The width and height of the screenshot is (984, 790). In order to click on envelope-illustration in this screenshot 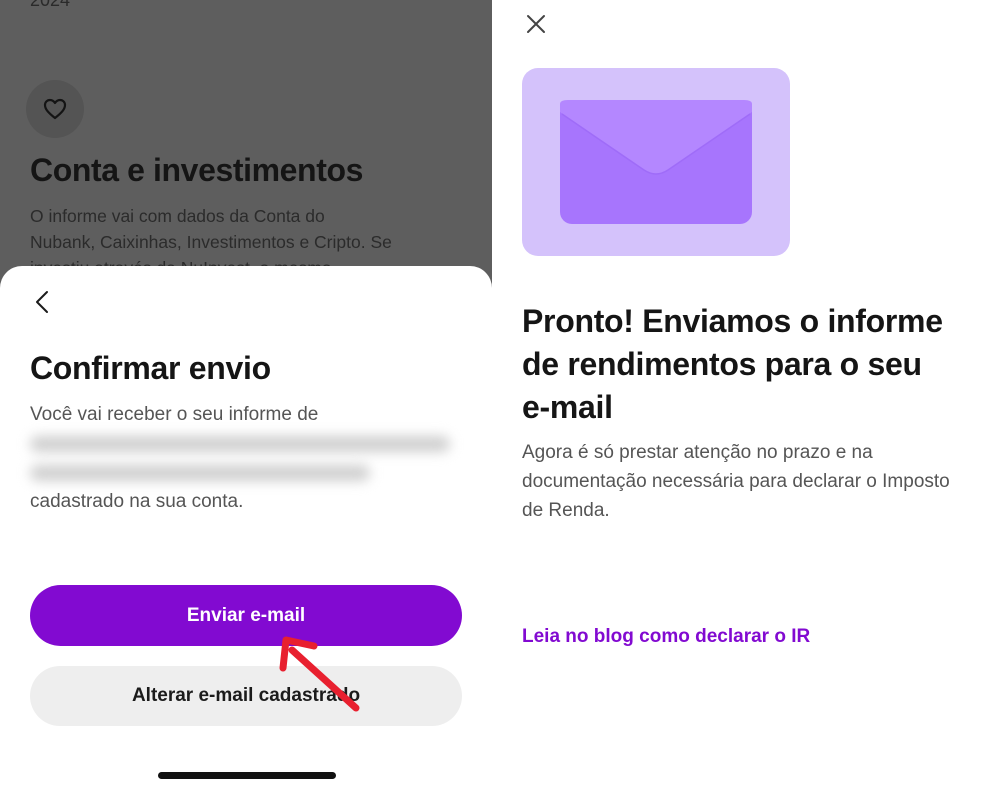, I will do `click(656, 162)`.